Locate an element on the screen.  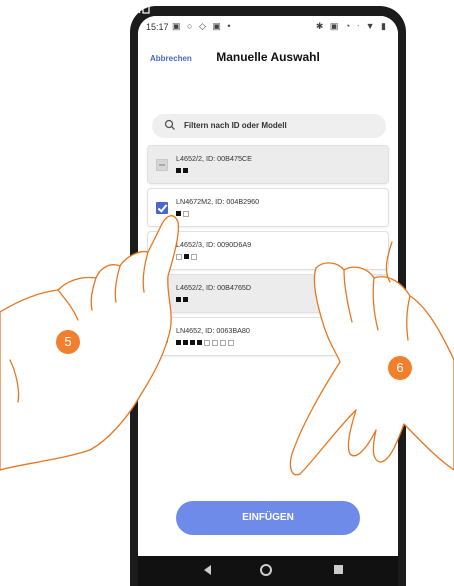
home-icon is located at coordinates (266, 570).